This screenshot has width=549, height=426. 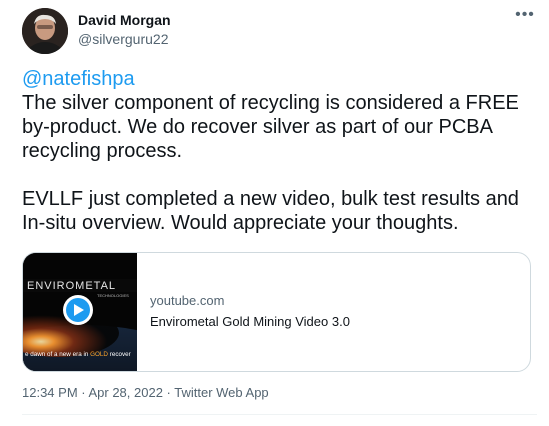 What do you see at coordinates (279, 414) in the screenshot?
I see `divider` at bounding box center [279, 414].